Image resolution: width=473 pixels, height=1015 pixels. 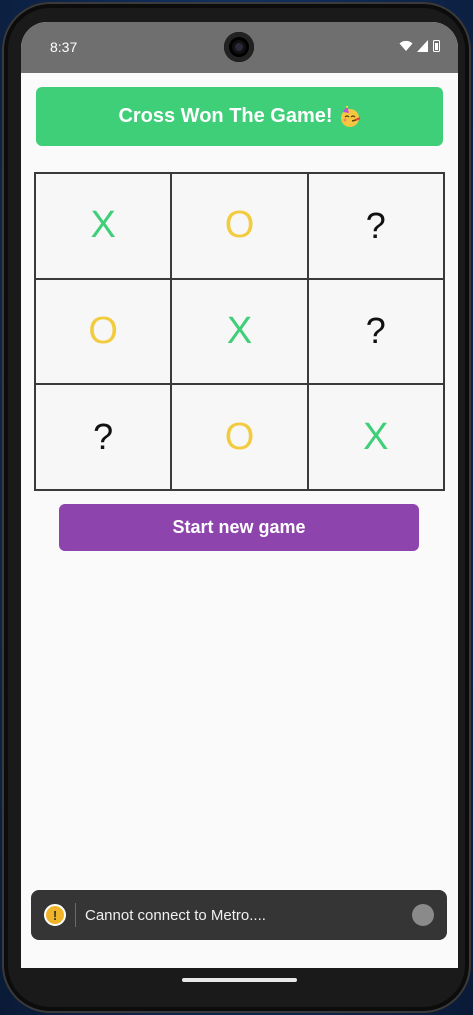 What do you see at coordinates (55, 915) in the screenshot?
I see `warning-icon: !` at bounding box center [55, 915].